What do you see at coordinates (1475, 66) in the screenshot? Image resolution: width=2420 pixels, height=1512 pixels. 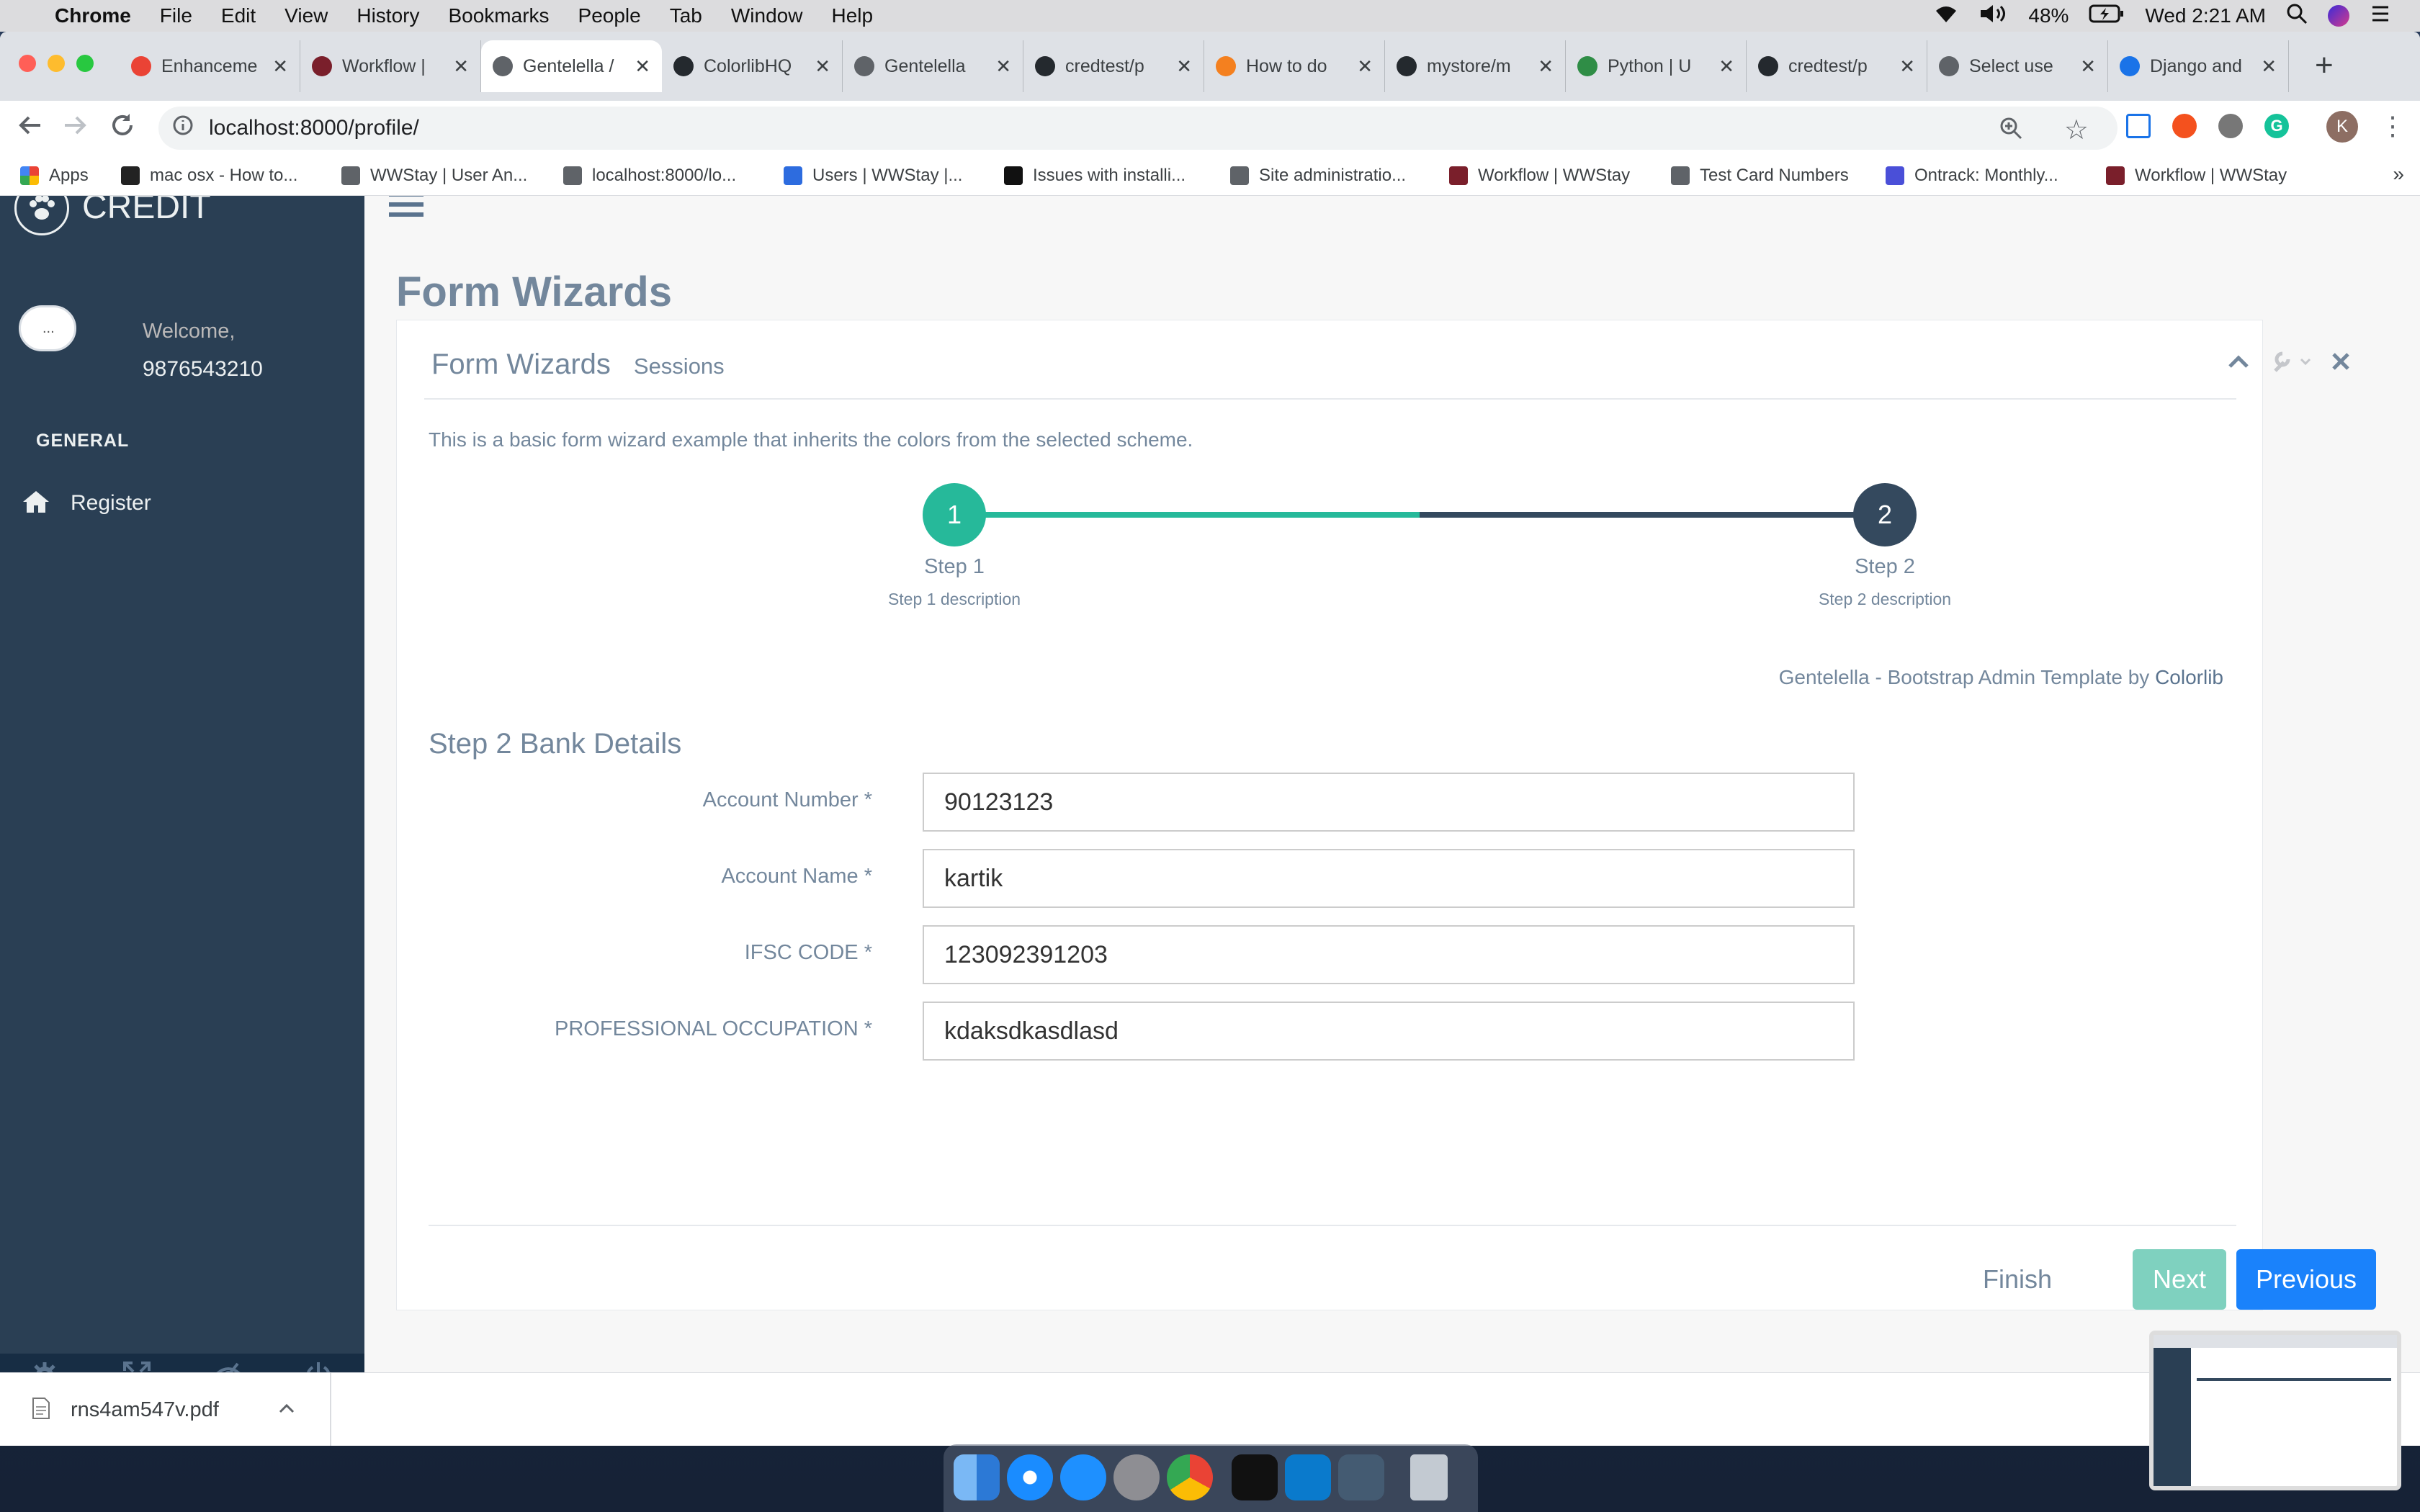 I see `tab-8: mystore/m ✕` at bounding box center [1475, 66].